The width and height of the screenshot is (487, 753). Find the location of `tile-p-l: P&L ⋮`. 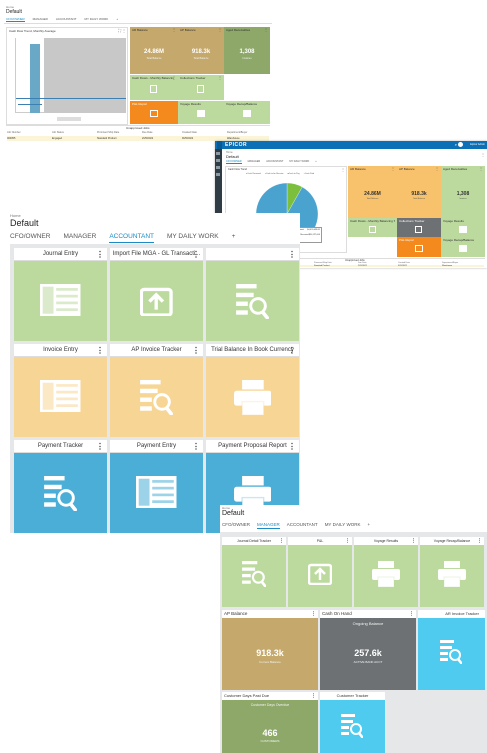

tile-p-l: P&L ⋮ is located at coordinates (320, 572).